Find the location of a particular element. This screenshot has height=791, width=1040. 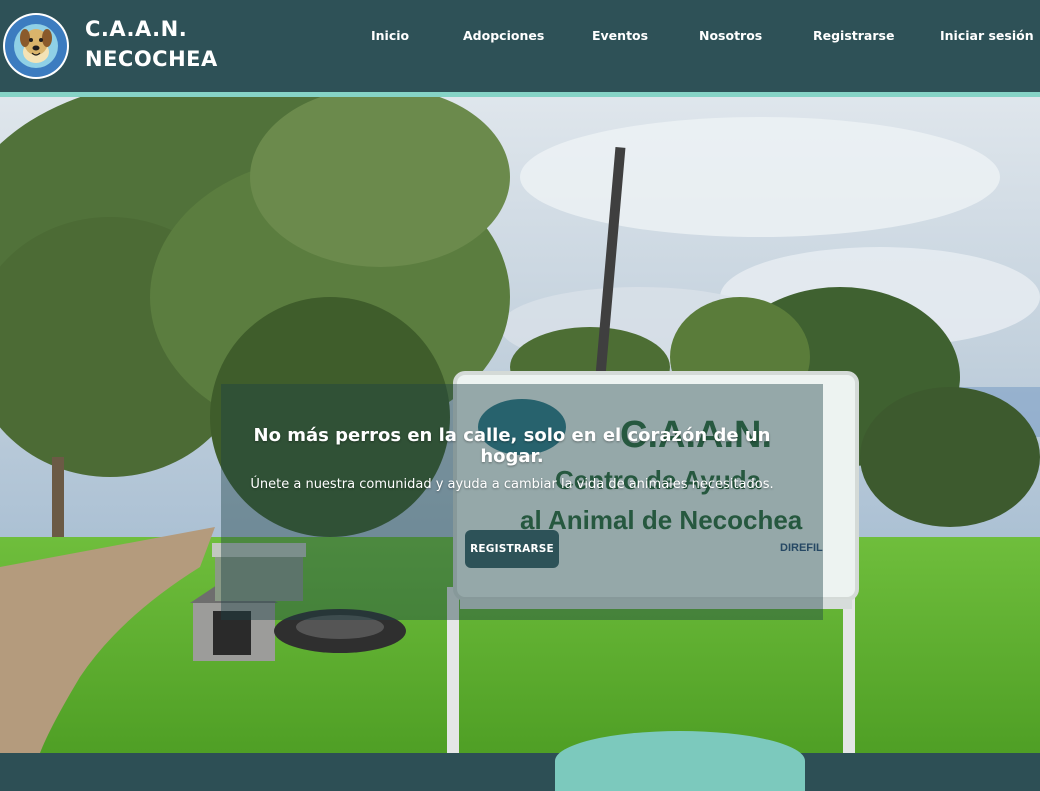

register-button: REGISTRARSE is located at coordinates (512, 549).